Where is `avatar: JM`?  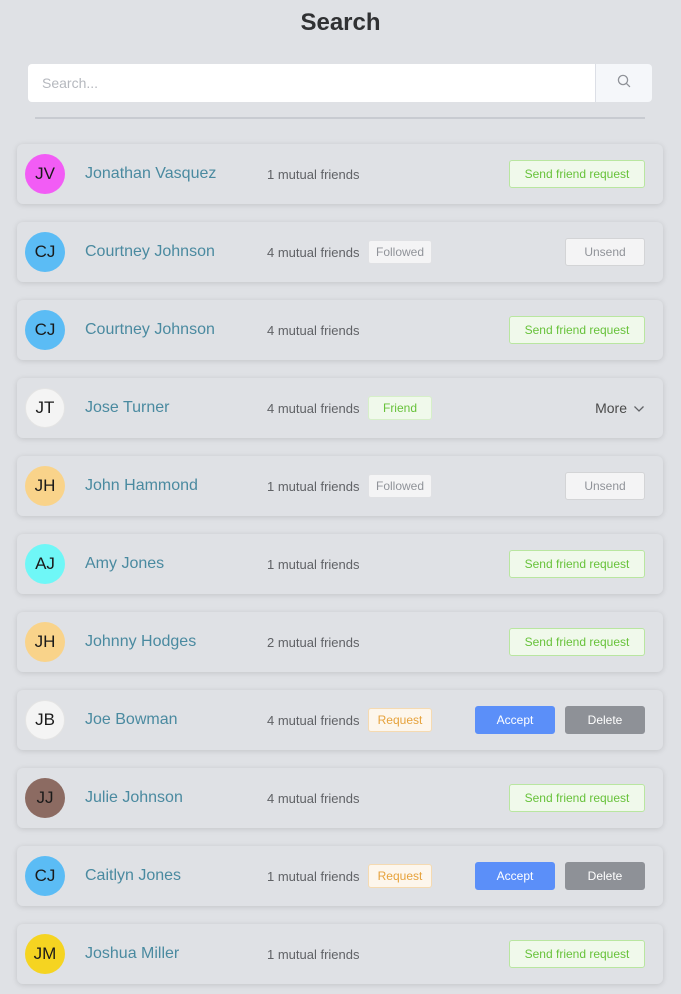
avatar: JM is located at coordinates (45, 954).